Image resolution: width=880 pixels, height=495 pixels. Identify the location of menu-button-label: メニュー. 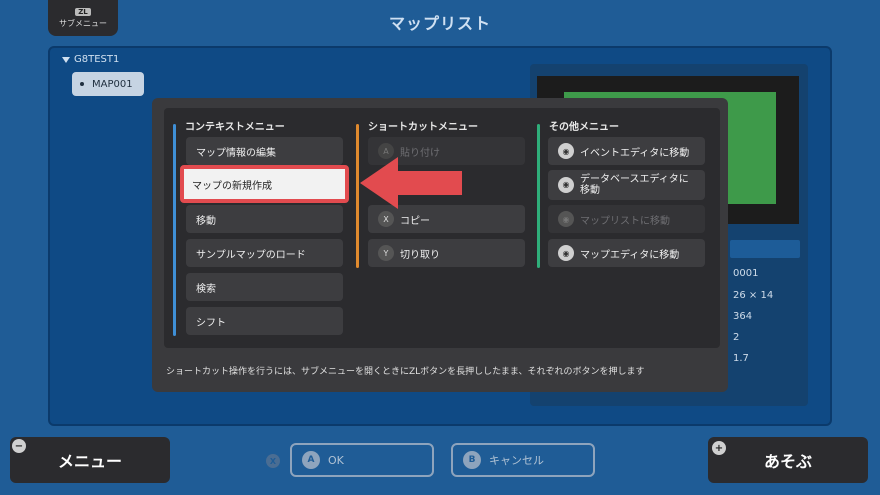
(89, 461).